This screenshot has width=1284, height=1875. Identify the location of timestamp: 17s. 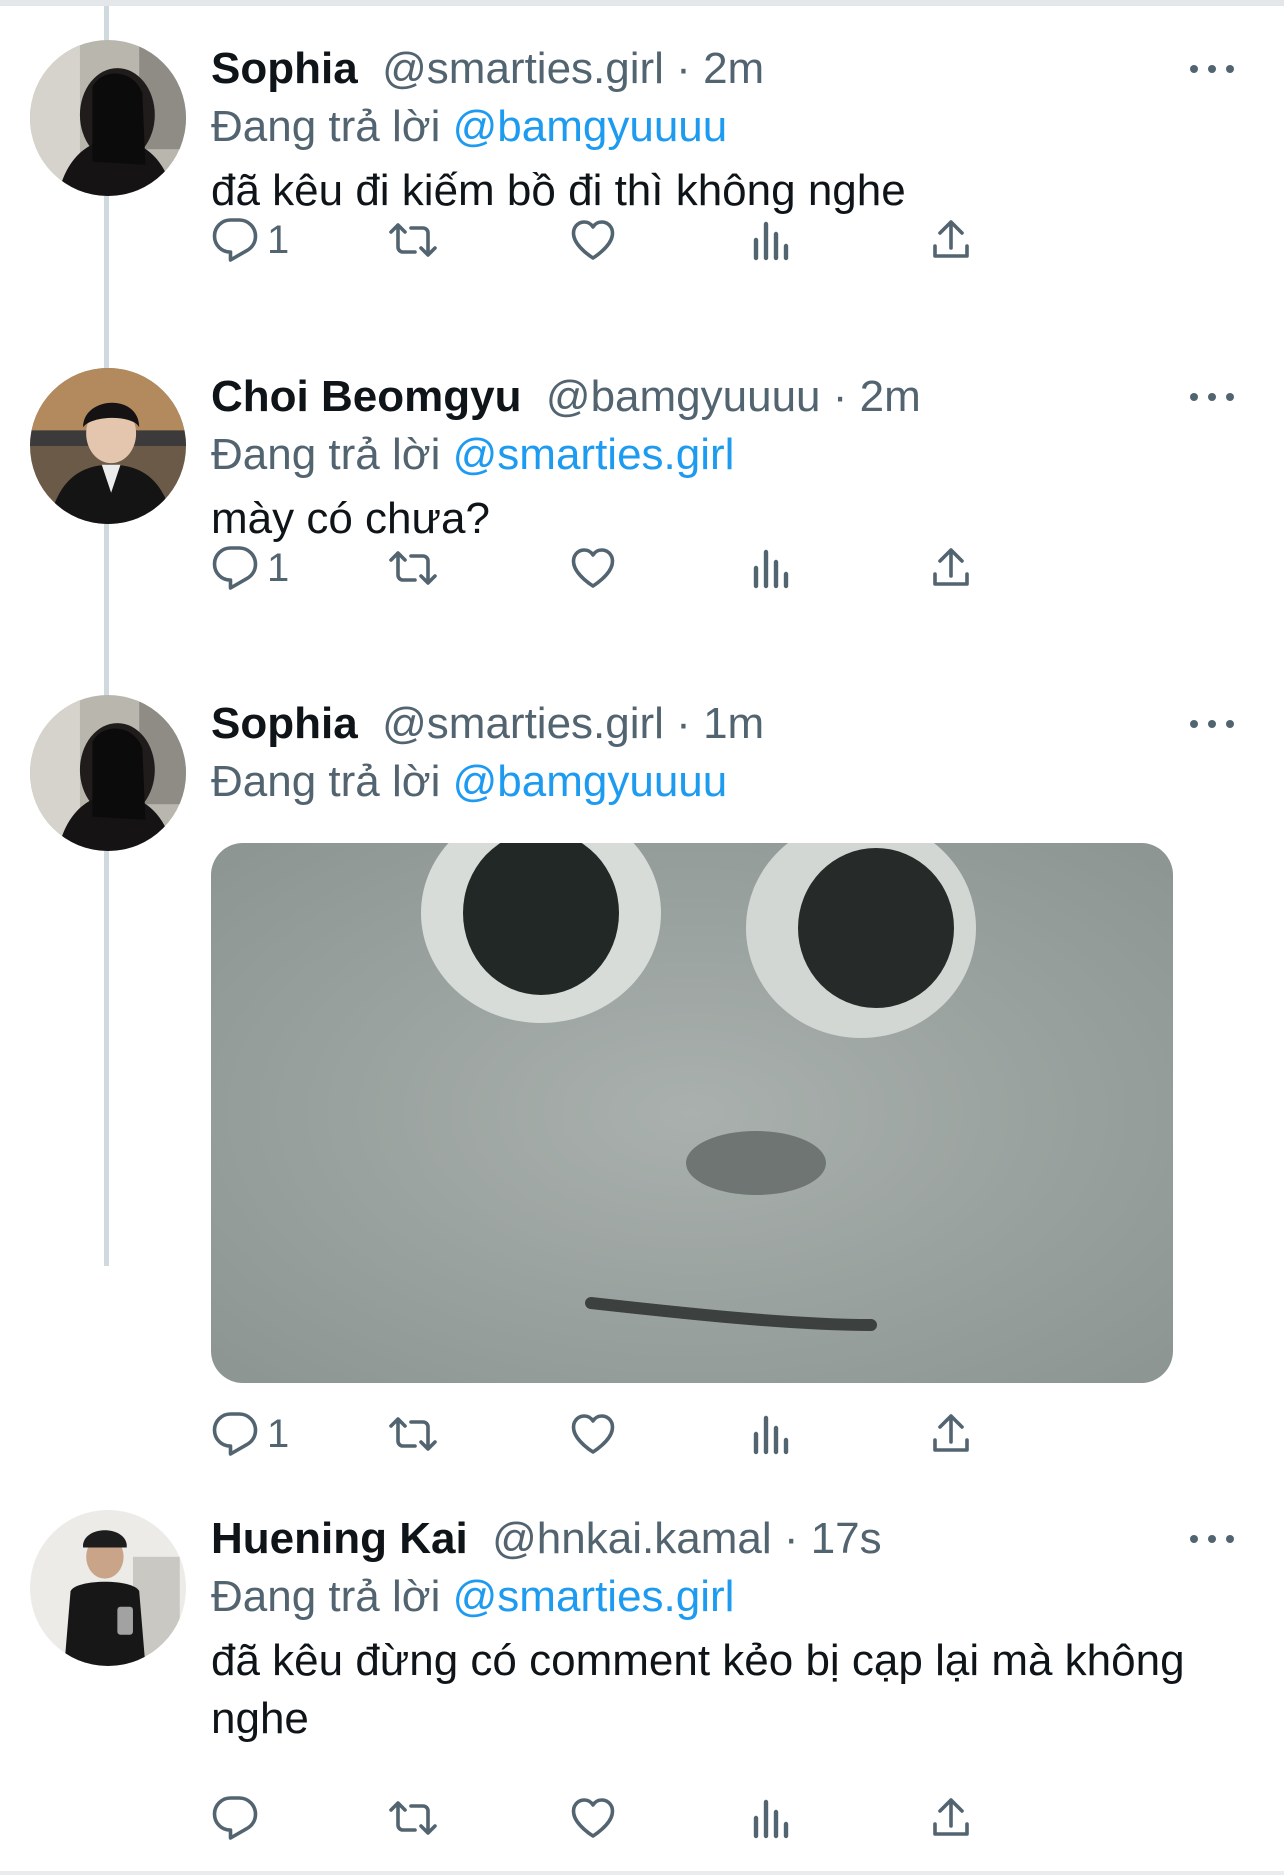
(846, 1538).